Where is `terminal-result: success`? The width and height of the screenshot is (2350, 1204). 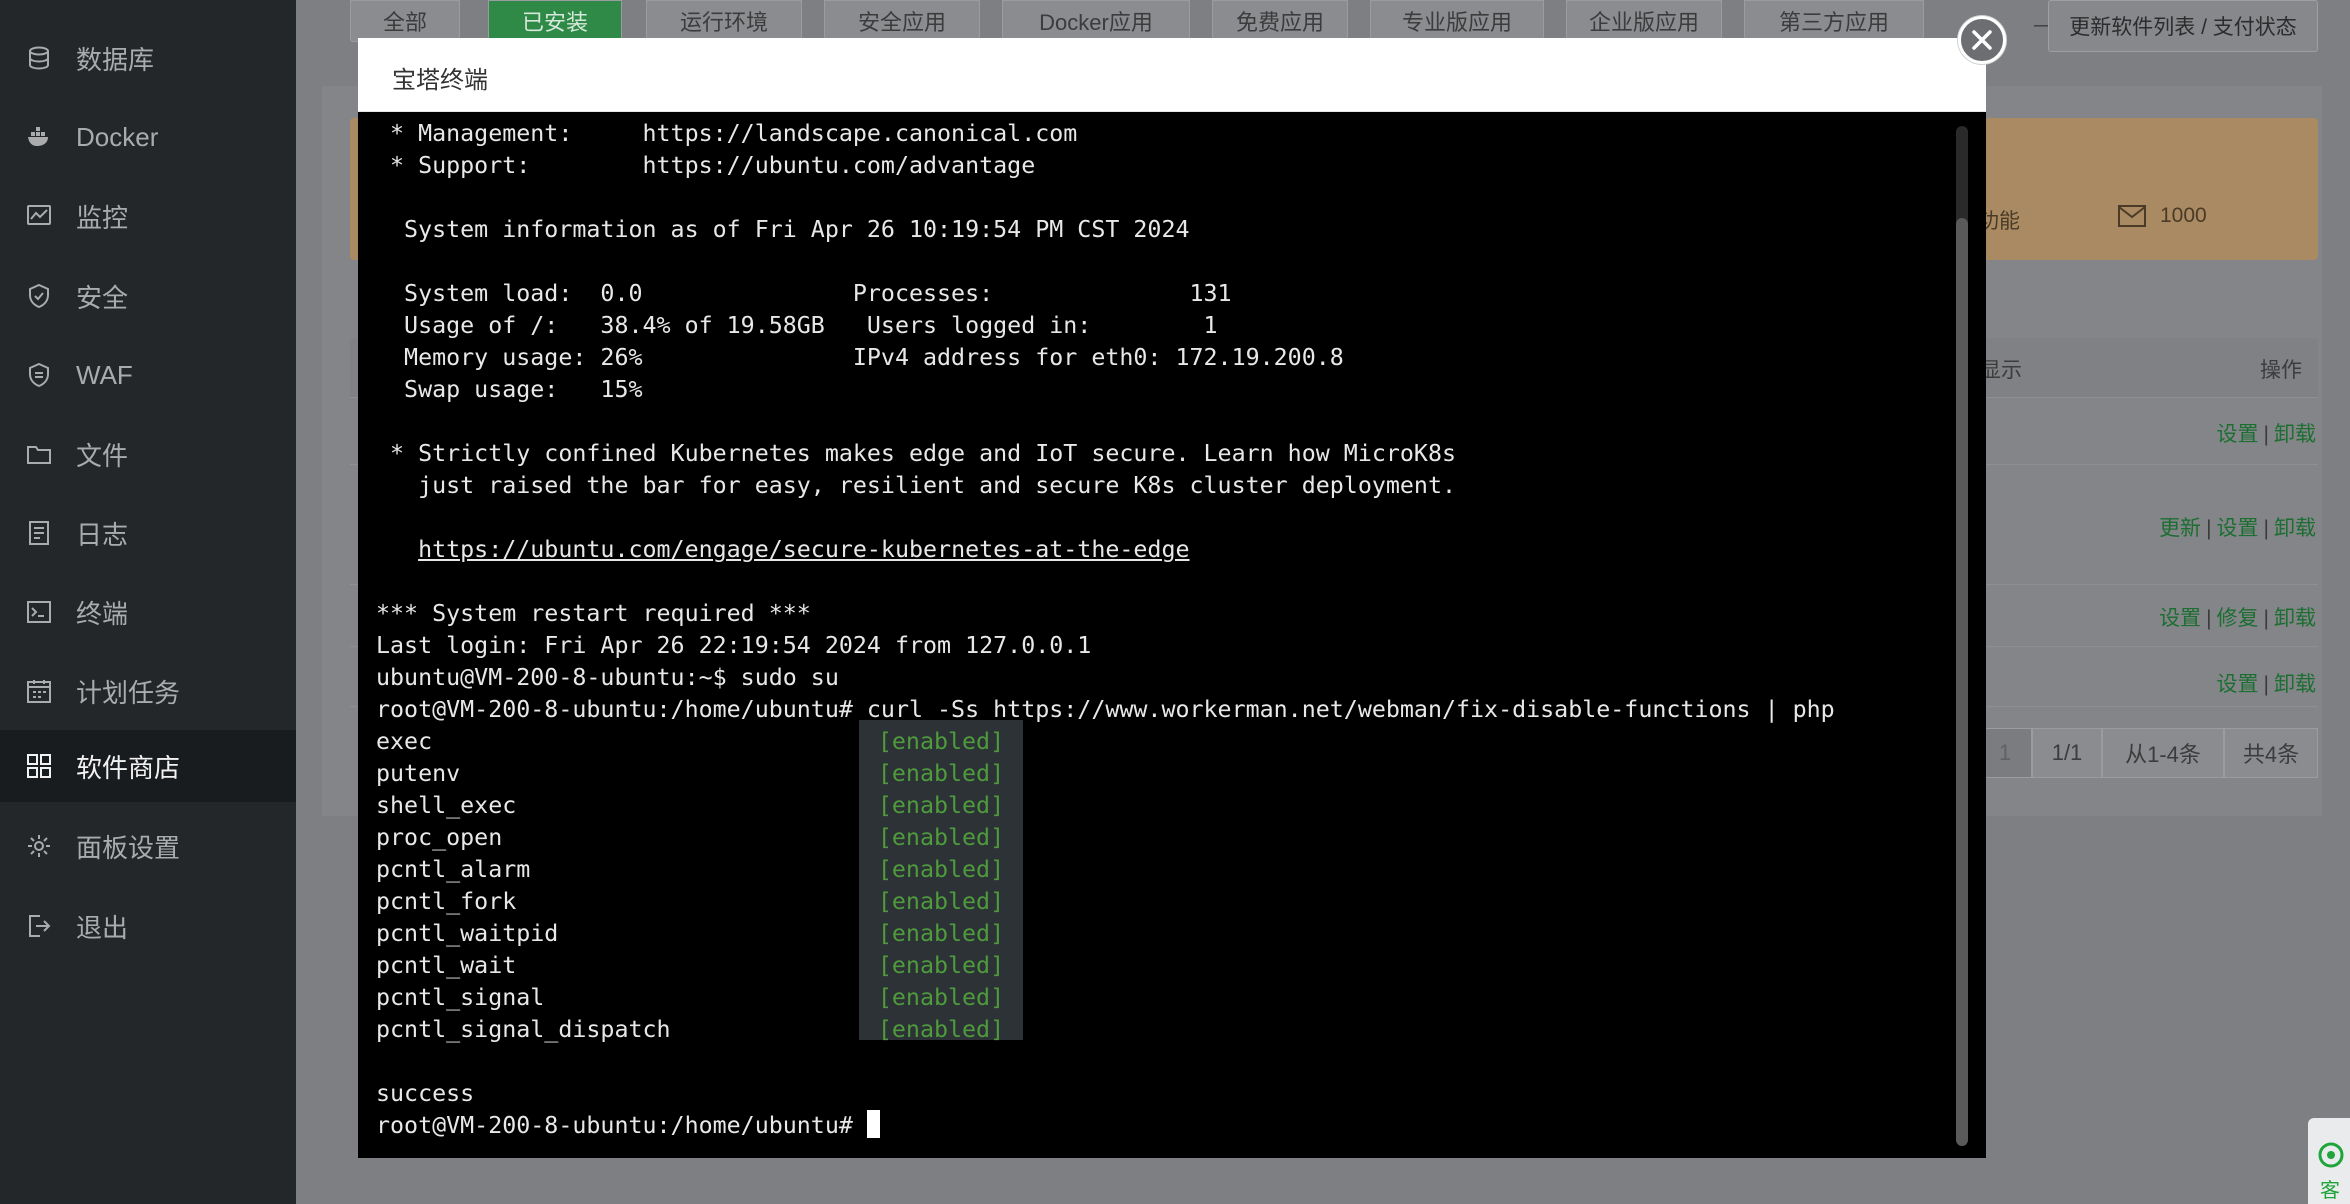
terminal-result: success is located at coordinates (425, 1093).